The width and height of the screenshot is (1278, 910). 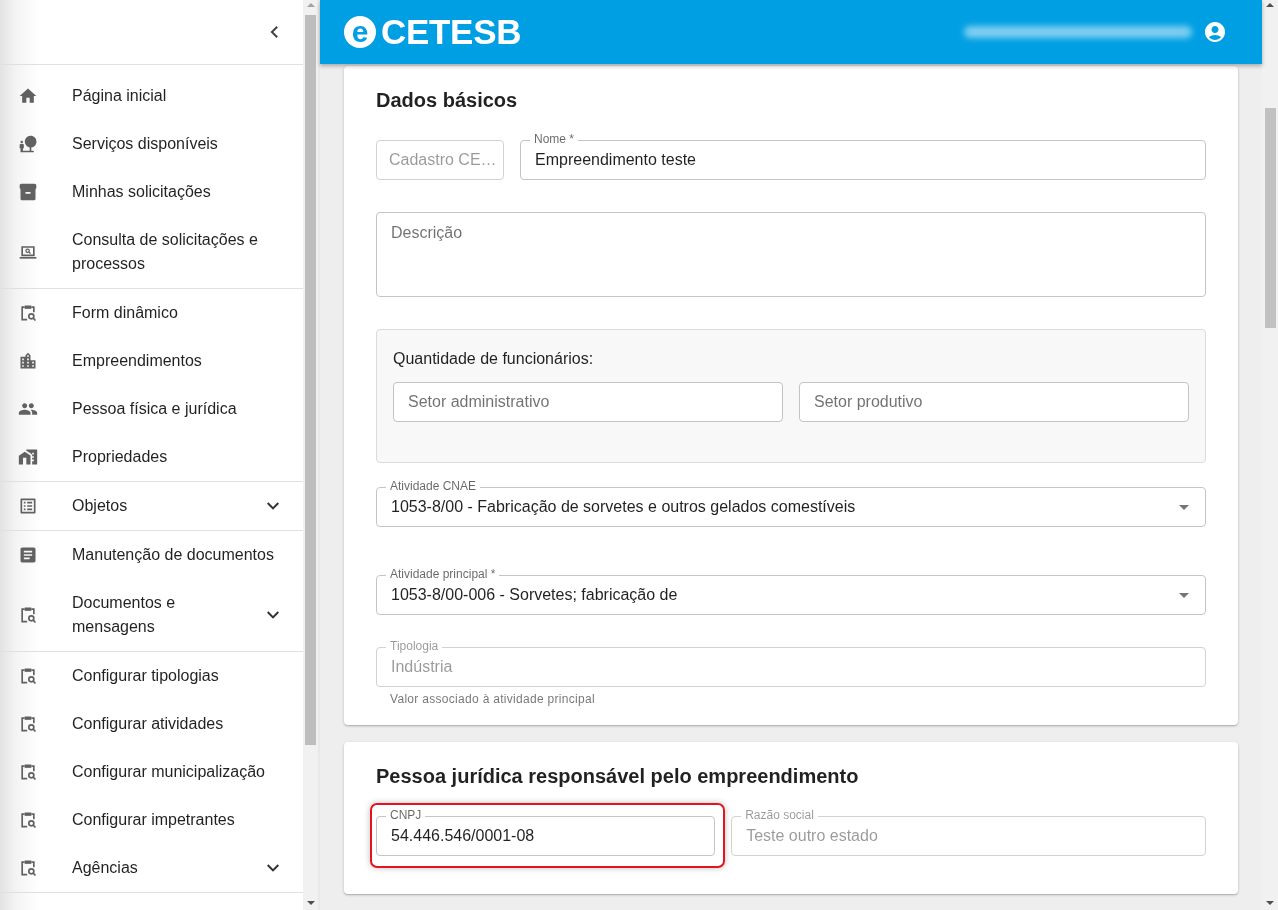 What do you see at coordinates (618, 776) in the screenshot?
I see `section-title: Pessoa jurídica responsável pelo empreendimento` at bounding box center [618, 776].